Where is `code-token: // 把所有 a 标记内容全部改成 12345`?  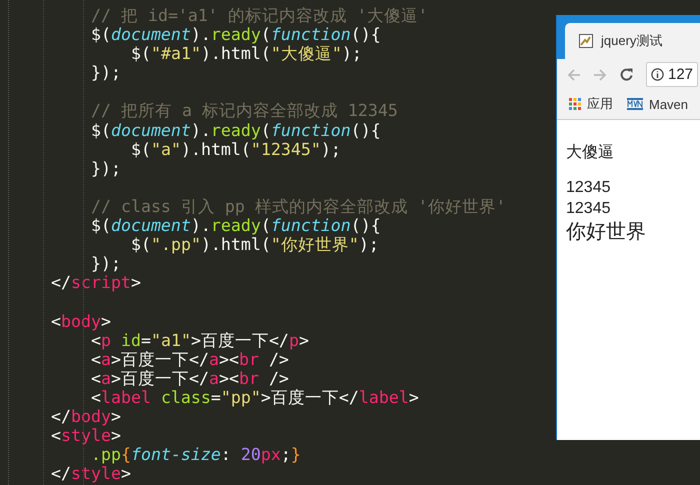
code-token: // 把所有 a 标记内容全部改成 12345 is located at coordinates (244, 110).